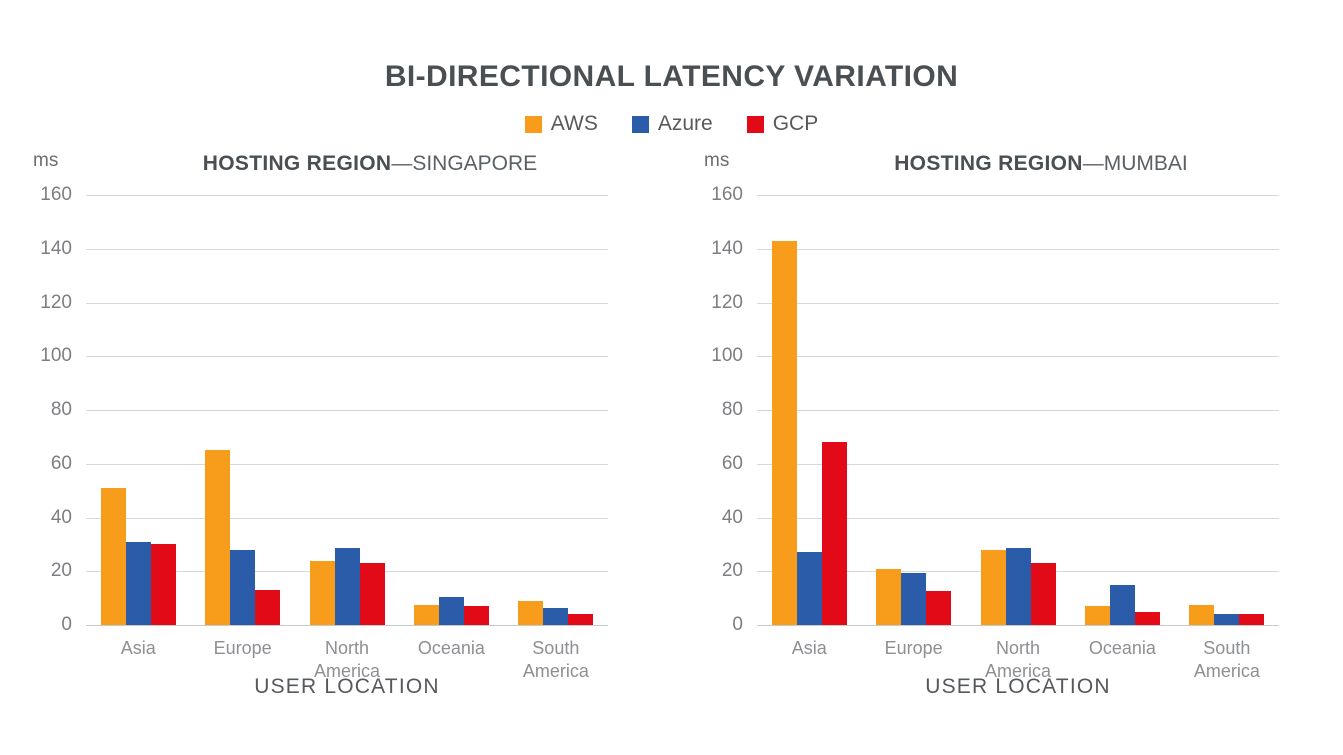  What do you see at coordinates (464, 163) in the screenshot?
I see `panel-heading-region: —SINGAPORE` at bounding box center [464, 163].